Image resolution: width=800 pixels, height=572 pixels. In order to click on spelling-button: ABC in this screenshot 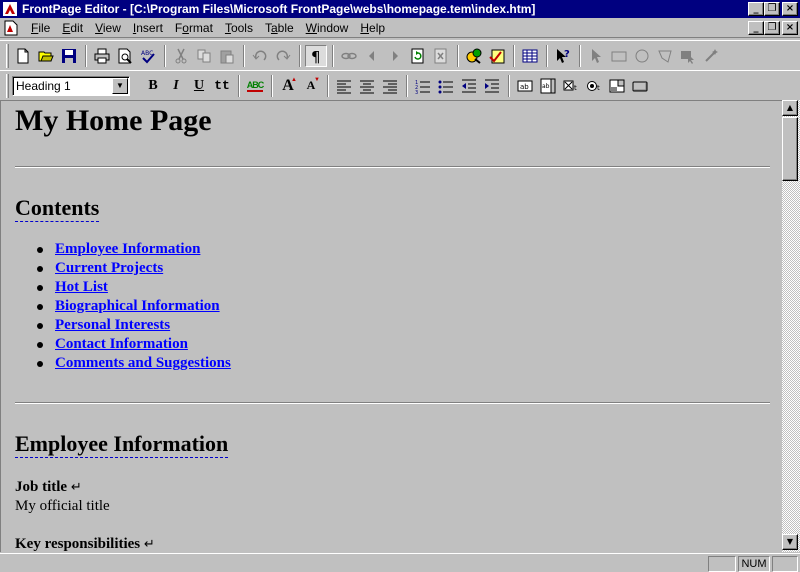, I will do `click(148, 56)`.